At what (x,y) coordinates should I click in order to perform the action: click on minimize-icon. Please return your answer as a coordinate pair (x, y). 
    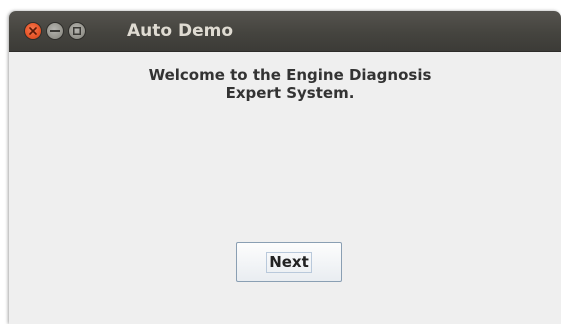
    Looking at the image, I should click on (55, 31).